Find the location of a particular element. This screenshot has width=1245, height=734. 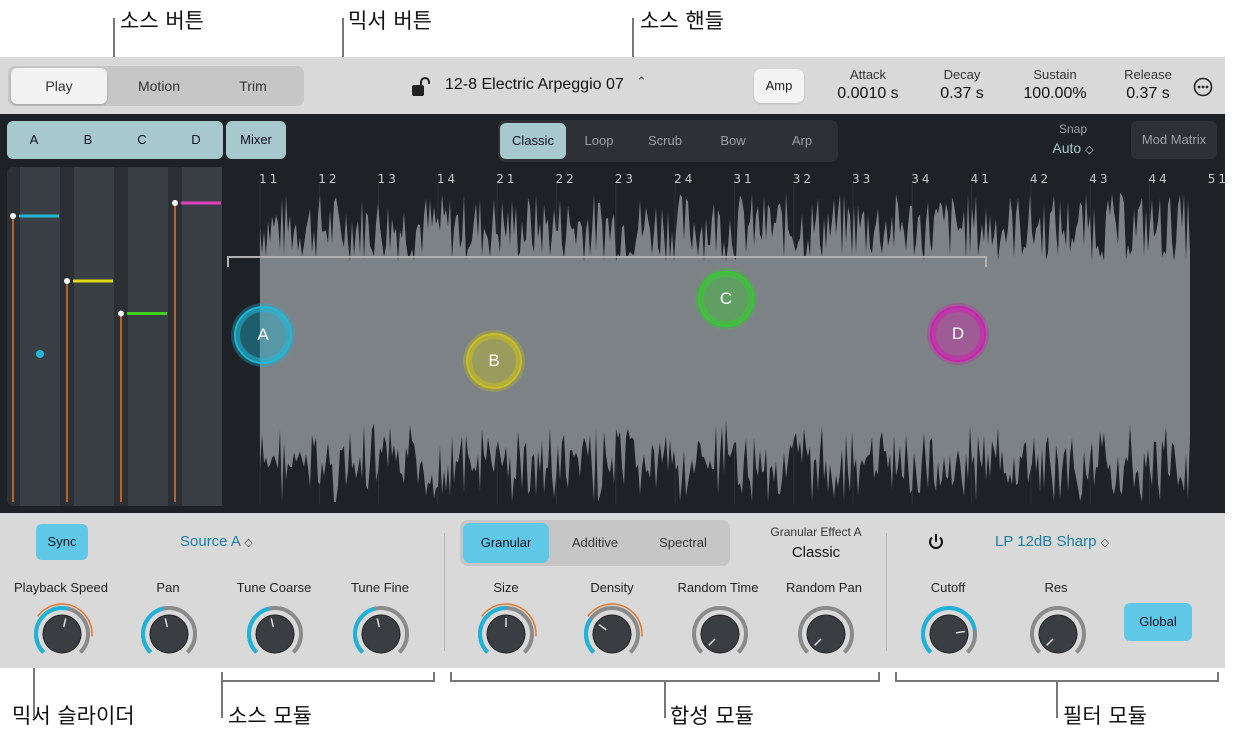

knob-label-cutoff: Cutoff is located at coordinates (948, 587).